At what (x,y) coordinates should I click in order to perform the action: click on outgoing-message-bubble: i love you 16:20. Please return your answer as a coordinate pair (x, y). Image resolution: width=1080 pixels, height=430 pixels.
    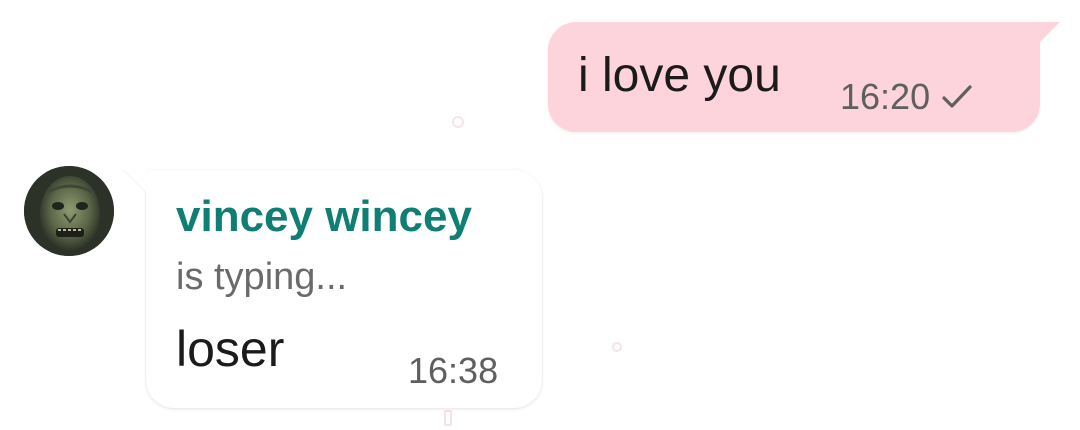
    Looking at the image, I should click on (804, 77).